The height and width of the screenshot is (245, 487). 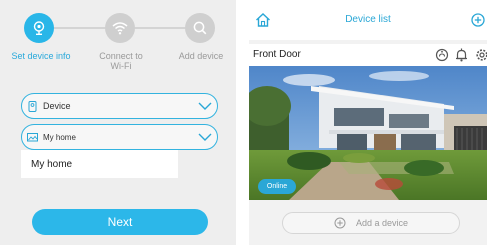 What do you see at coordinates (382, 223) in the screenshot?
I see `add-device-label: Add a device` at bounding box center [382, 223].